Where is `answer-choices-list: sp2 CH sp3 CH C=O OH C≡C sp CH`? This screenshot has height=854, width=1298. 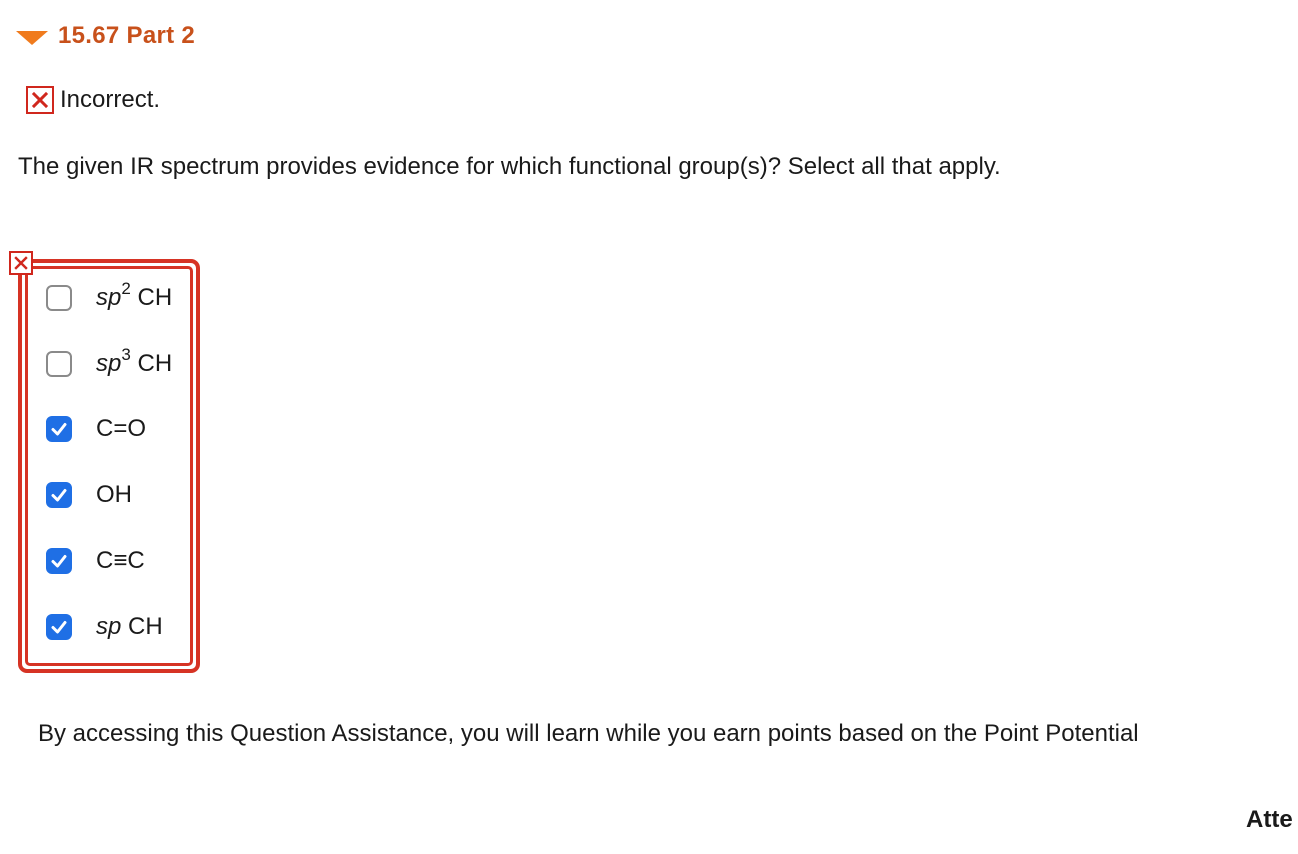
answer-choices-list: sp2 CH sp3 CH C=O OH C≡C sp CH is located at coordinates (109, 466).